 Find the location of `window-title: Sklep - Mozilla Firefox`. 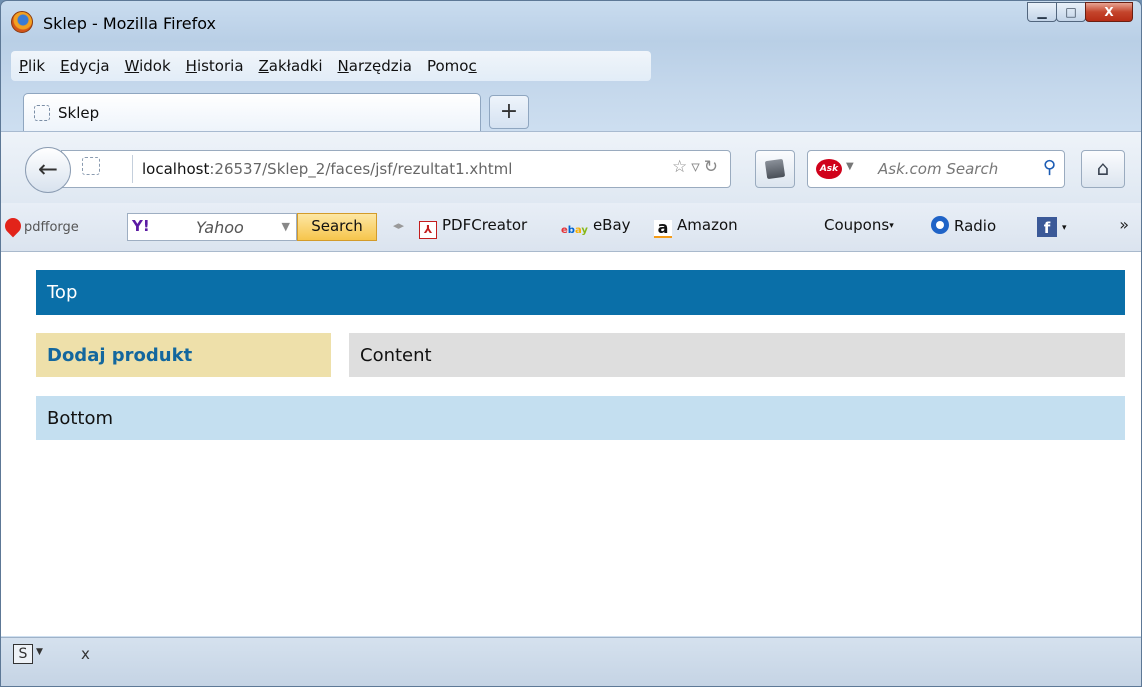

window-title: Sklep - Mozilla Firefox is located at coordinates (129, 23).